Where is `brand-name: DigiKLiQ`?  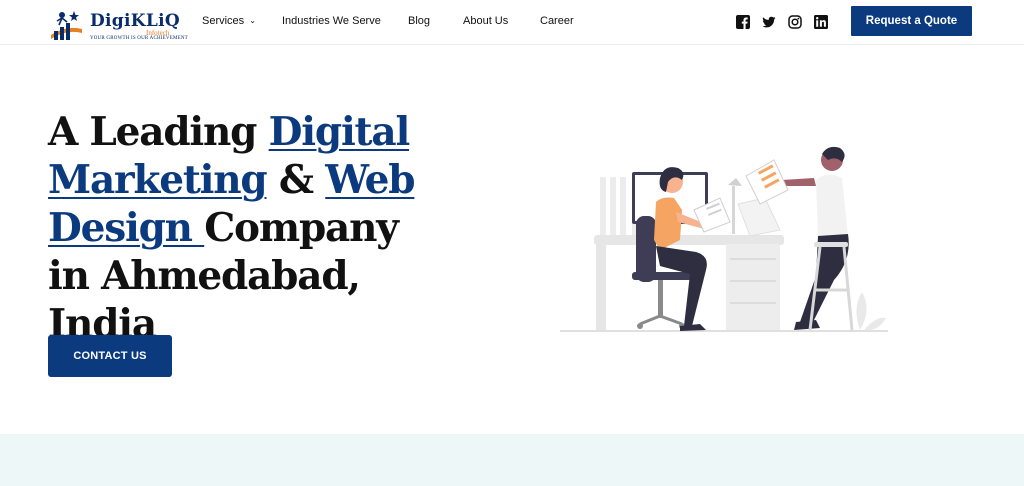 brand-name: DigiKLiQ is located at coordinates (135, 21).